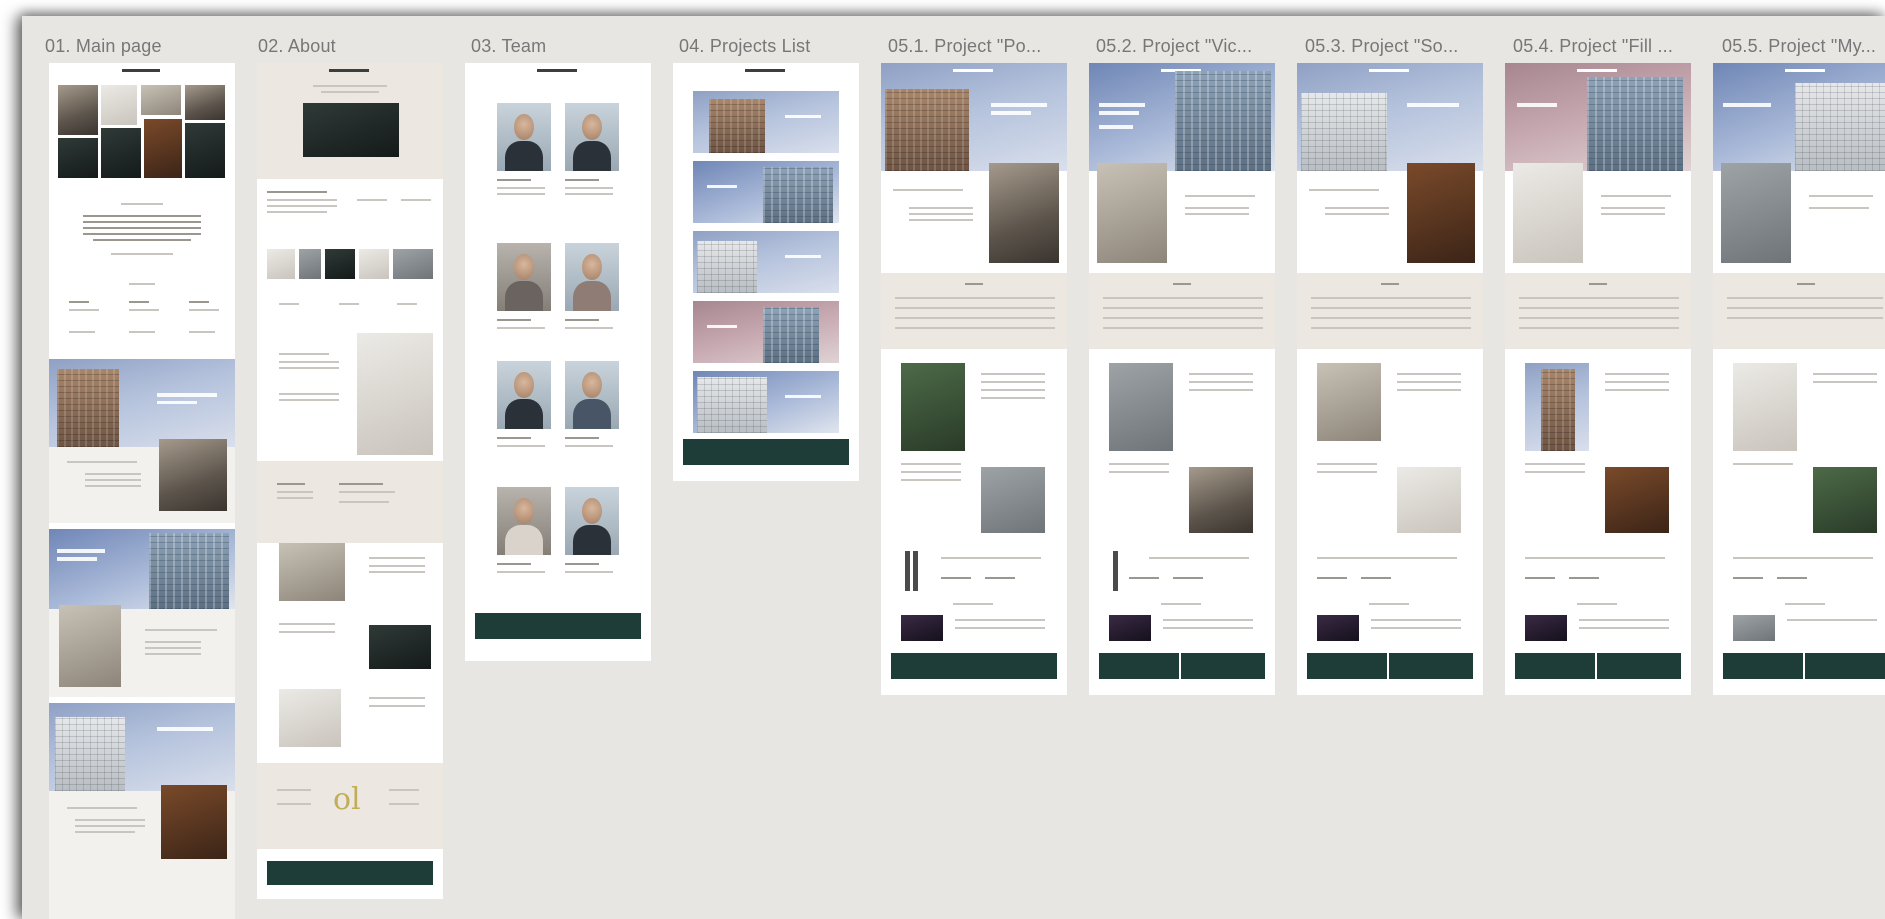 The image size is (1885, 919). What do you see at coordinates (350, 481) in the screenshot?
I see `frame-about: ol` at bounding box center [350, 481].